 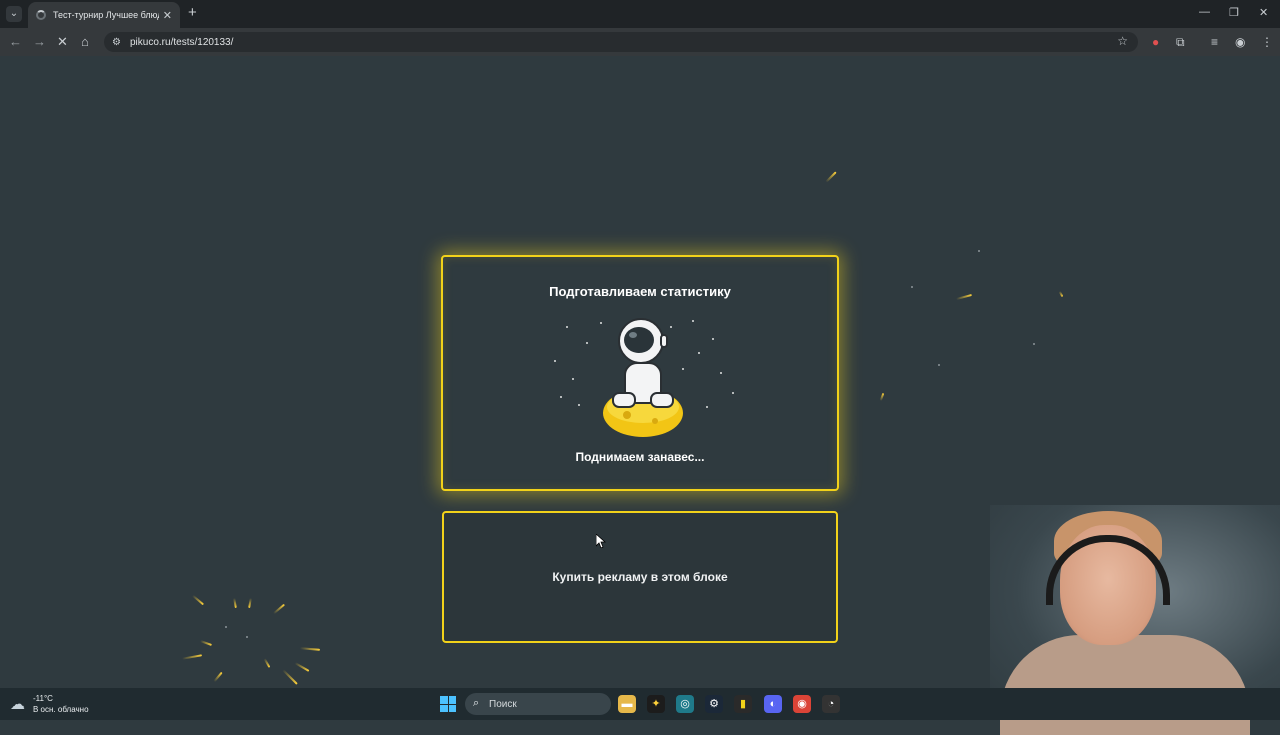 What do you see at coordinates (1180, 42) in the screenshot?
I see `extensions-puzzle-icon: ⧉` at bounding box center [1180, 42].